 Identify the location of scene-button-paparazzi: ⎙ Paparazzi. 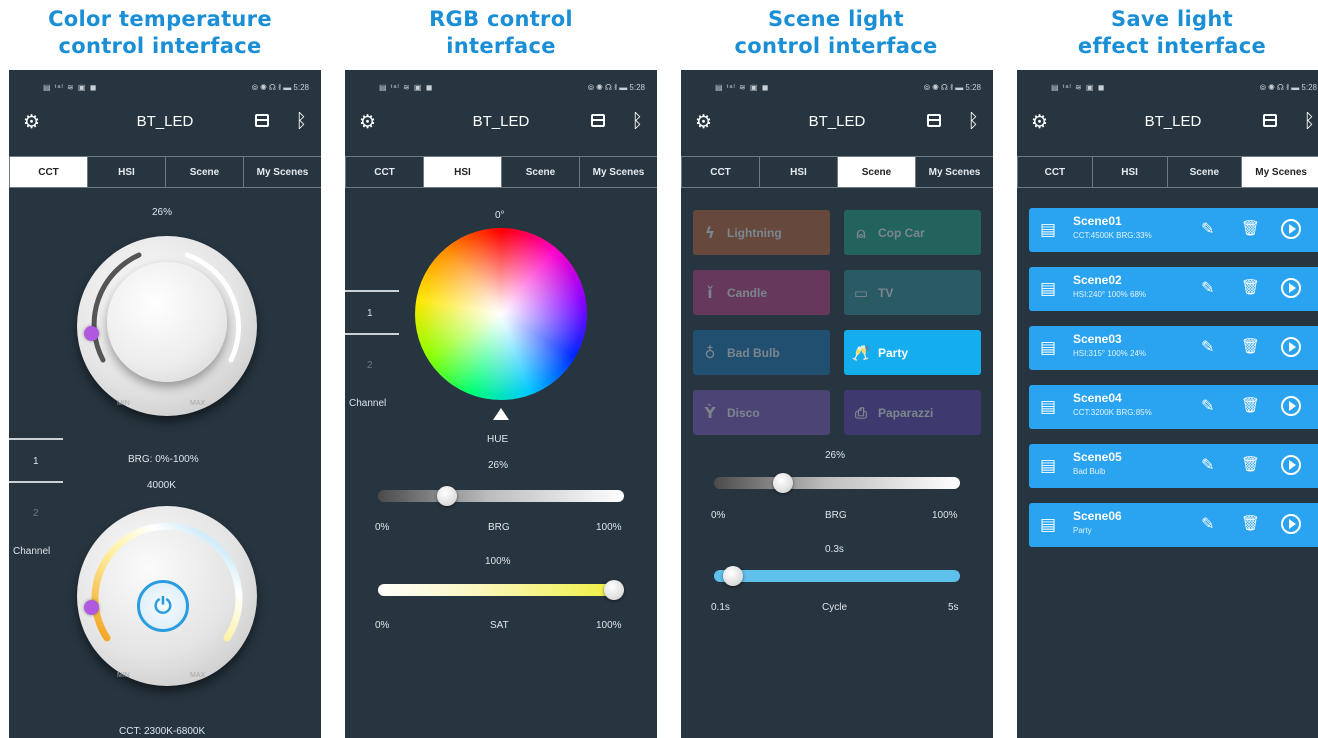
(912, 412).